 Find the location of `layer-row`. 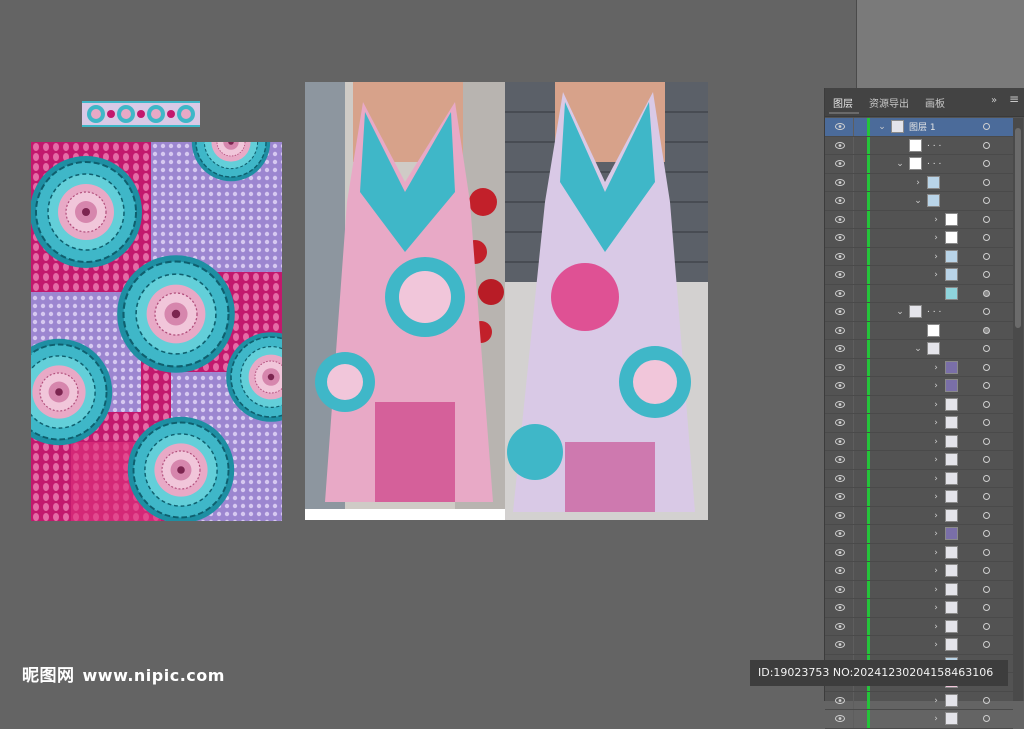

layer-row is located at coordinates (919, 330).